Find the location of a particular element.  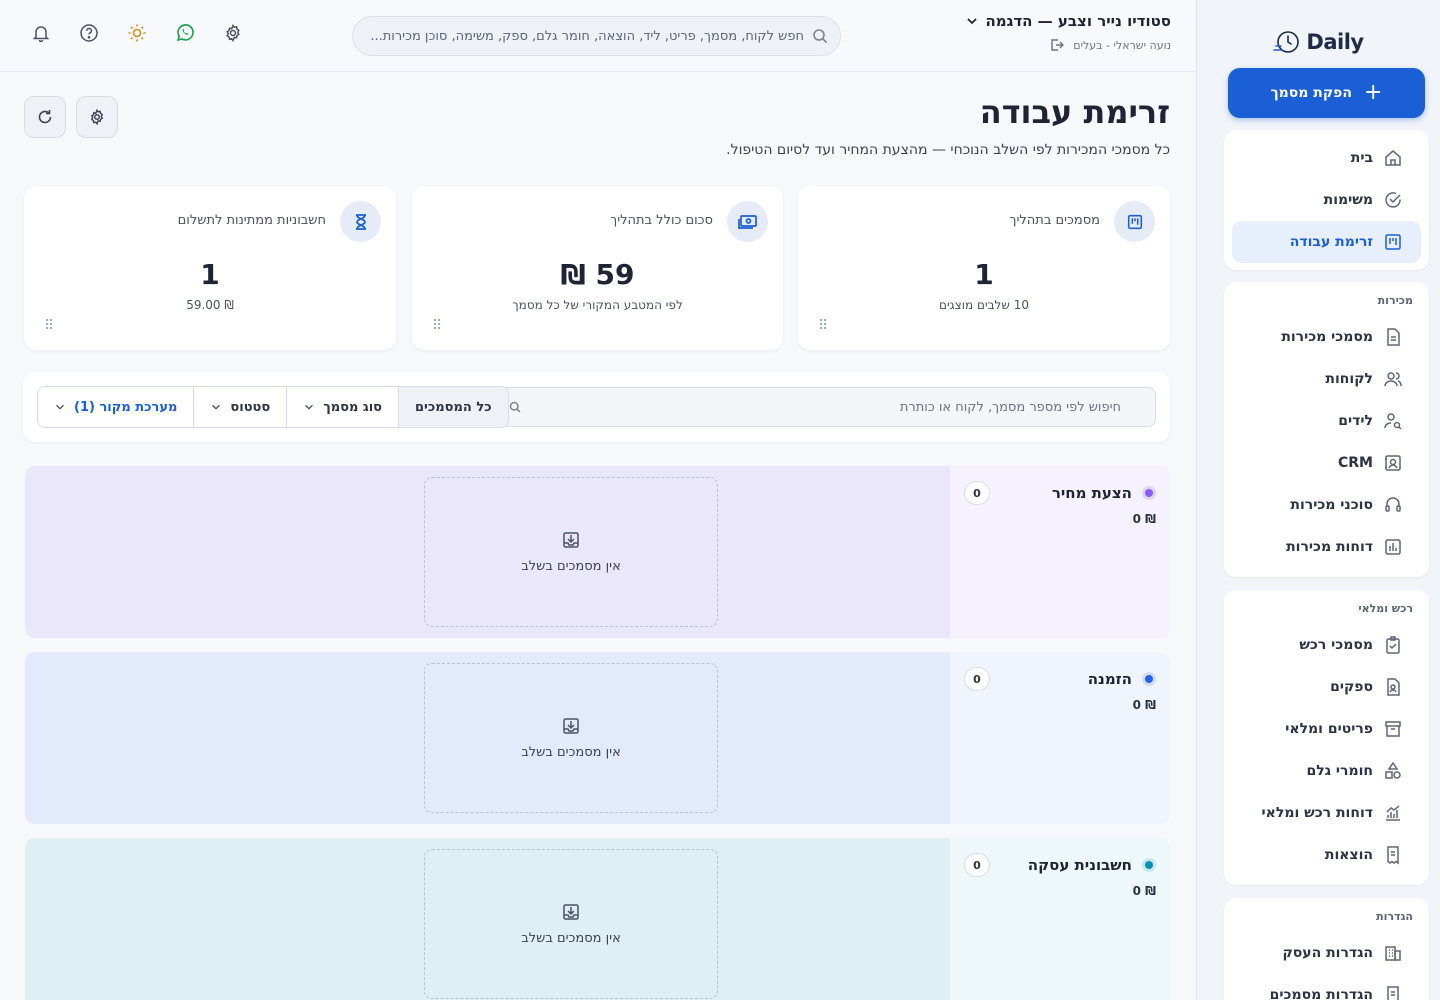

logo-clock-icon is located at coordinates (1287, 42).